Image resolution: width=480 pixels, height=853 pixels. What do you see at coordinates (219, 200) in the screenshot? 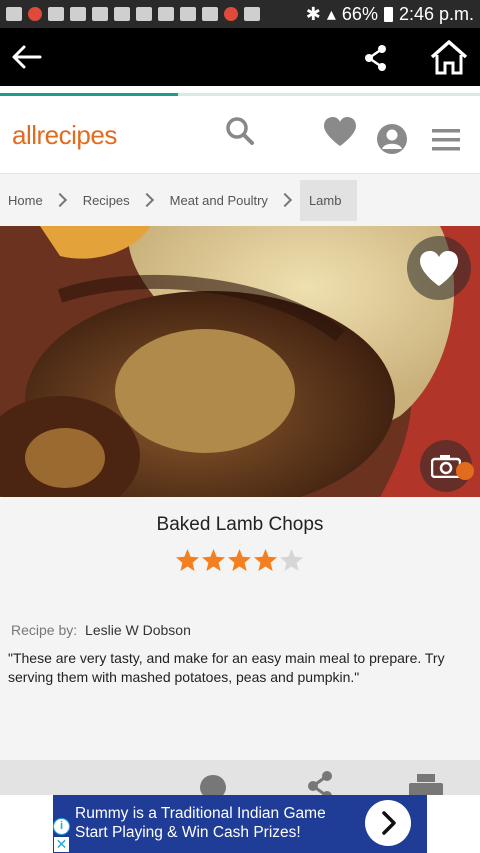
I see `breadcrumb-meat-and-poultry: Meat and Poultry` at bounding box center [219, 200].